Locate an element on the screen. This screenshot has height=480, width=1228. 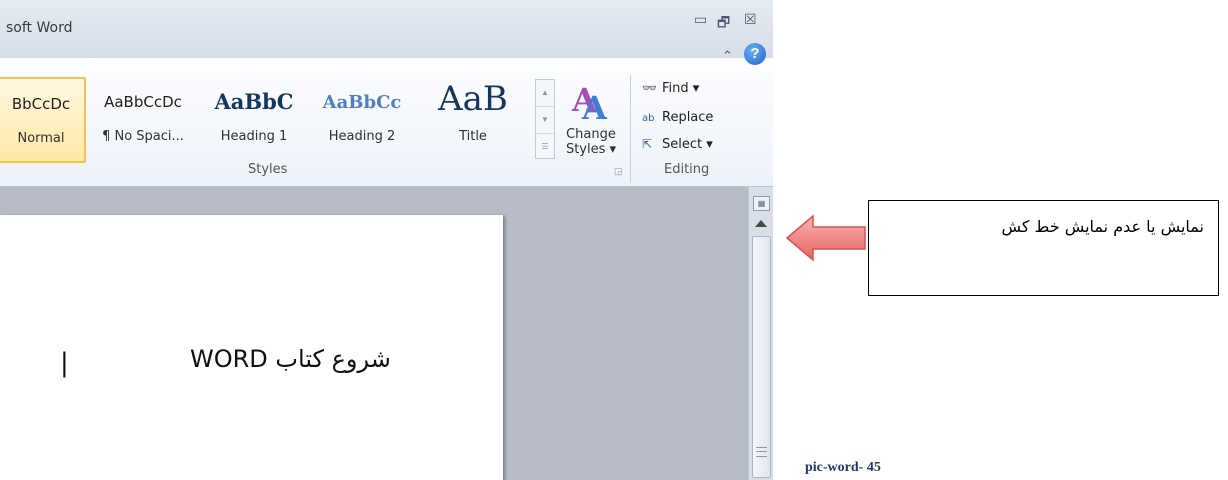
select-button: ⇱ Select ▾ is located at coordinates (677, 144).